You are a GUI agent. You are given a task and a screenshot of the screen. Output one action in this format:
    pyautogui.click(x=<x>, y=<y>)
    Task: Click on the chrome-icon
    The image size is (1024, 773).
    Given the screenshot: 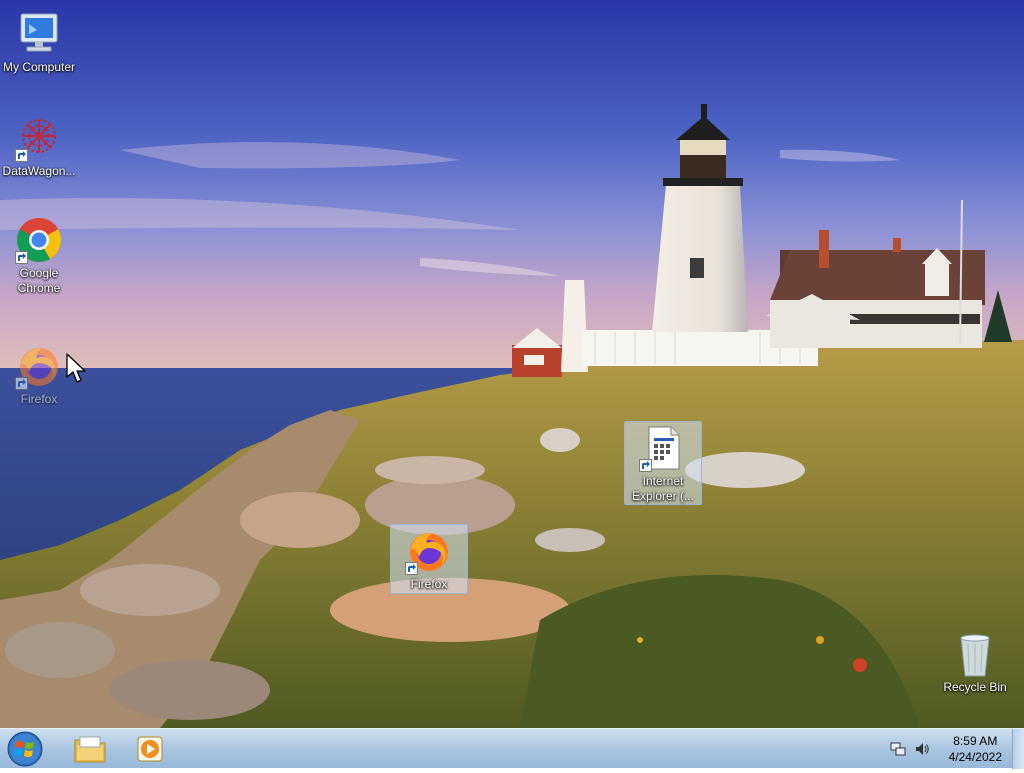 What is the action you would take?
    pyautogui.click(x=39, y=240)
    